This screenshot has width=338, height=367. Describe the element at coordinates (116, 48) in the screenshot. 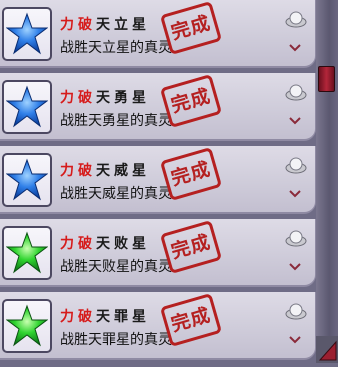

I see `achievement-description: 战胜天立星的真灵` at that location.